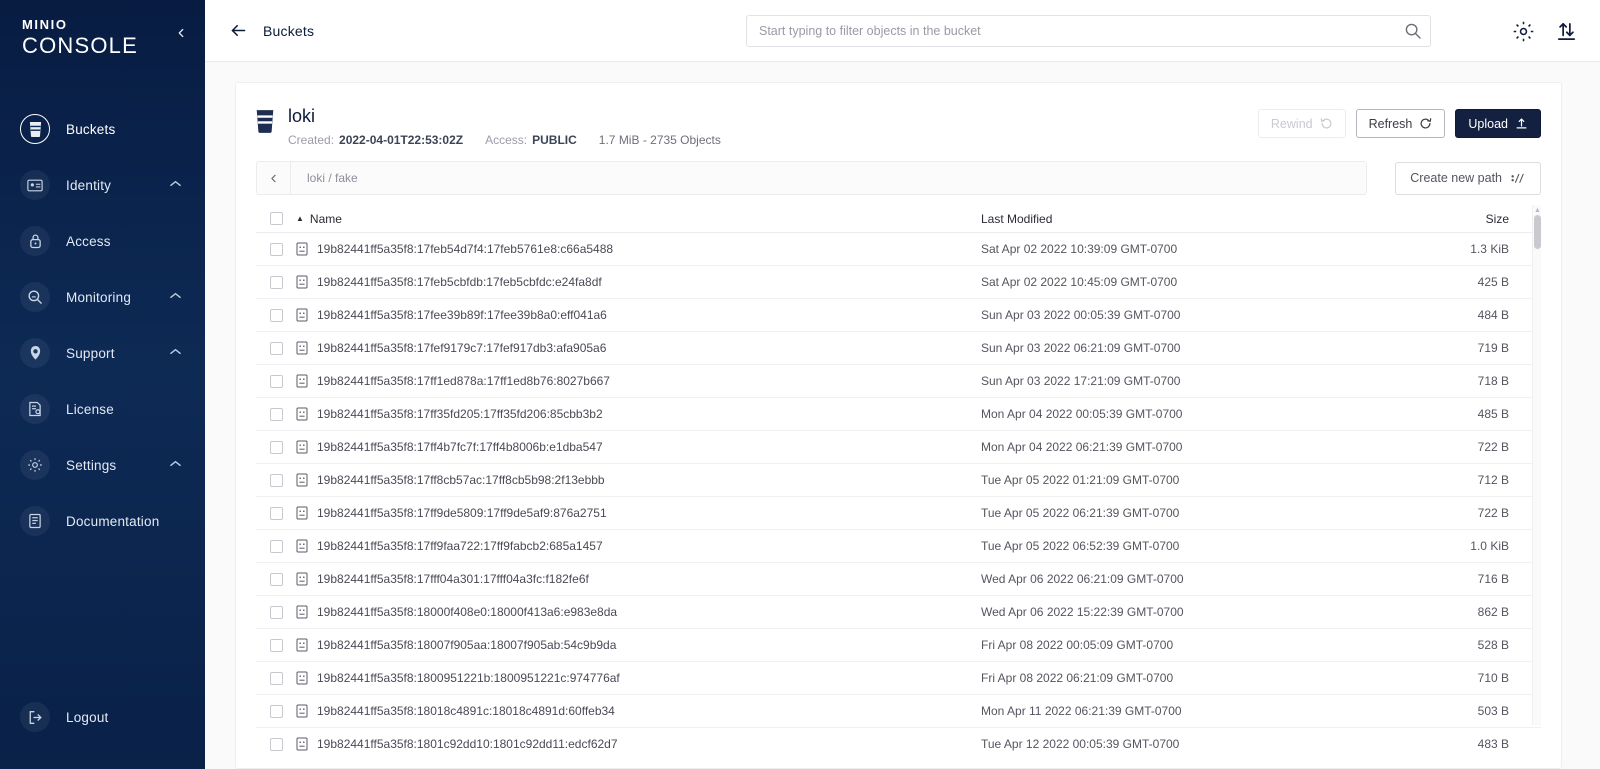 The width and height of the screenshot is (1600, 769). What do you see at coordinates (1498, 123) in the screenshot?
I see `upload-button: Upload` at bounding box center [1498, 123].